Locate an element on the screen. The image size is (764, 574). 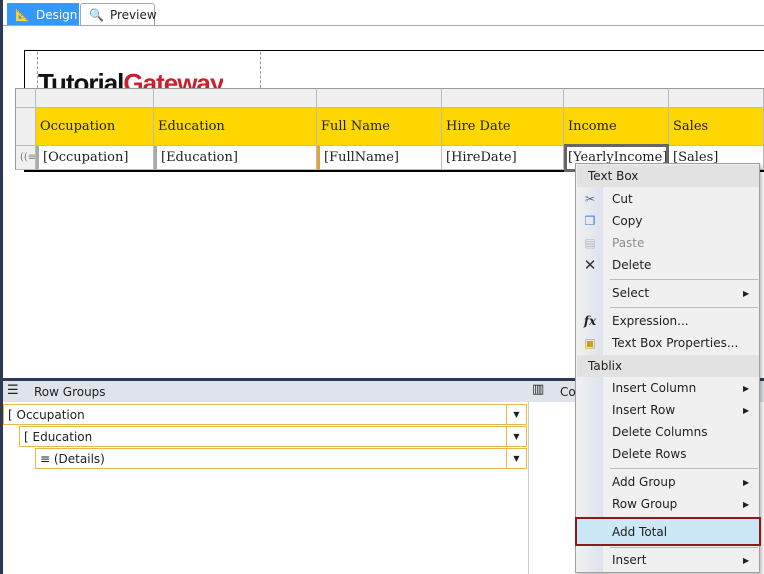
menu-item-row-group: Row Group ▶ is located at coordinates (668, 504).